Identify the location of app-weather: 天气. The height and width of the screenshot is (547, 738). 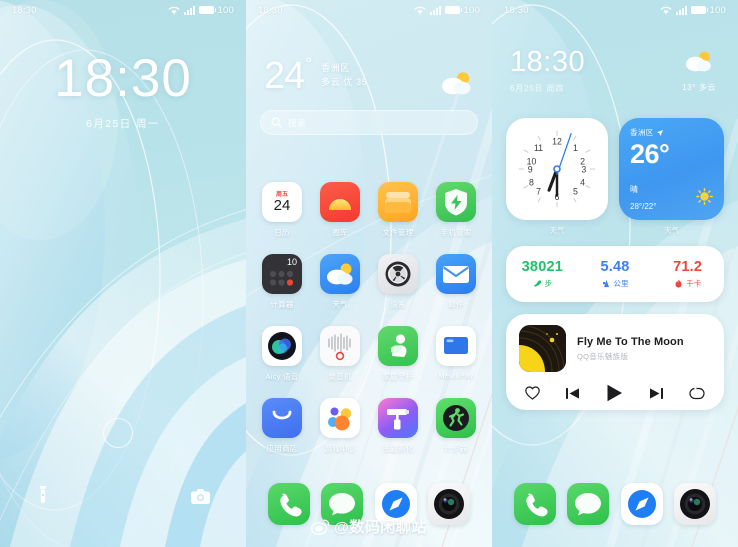
(340, 282).